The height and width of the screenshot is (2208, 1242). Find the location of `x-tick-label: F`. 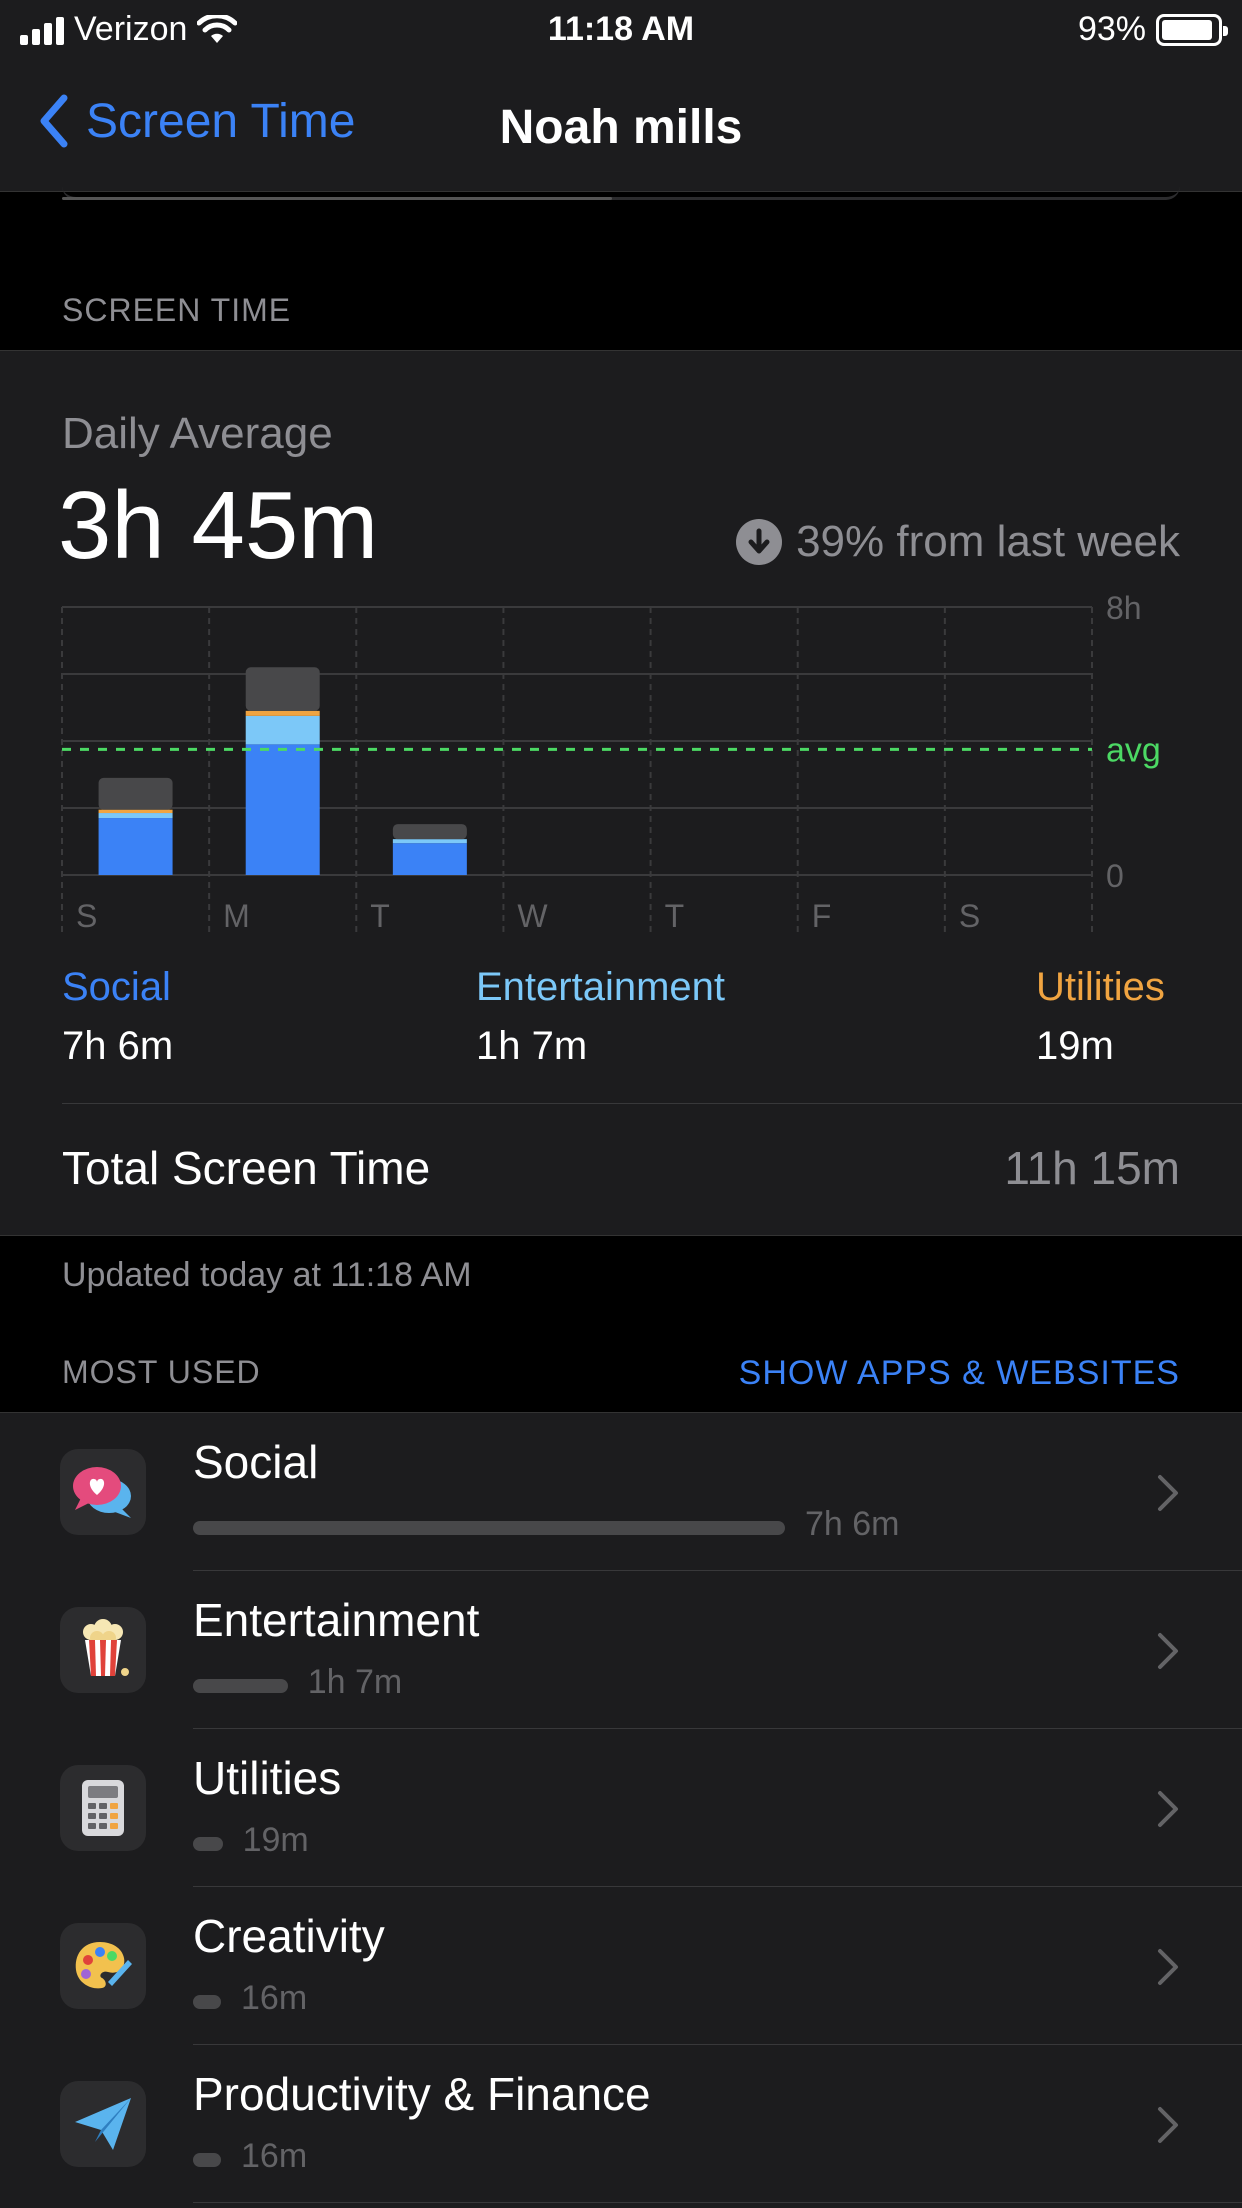

x-tick-label: F is located at coordinates (822, 916).